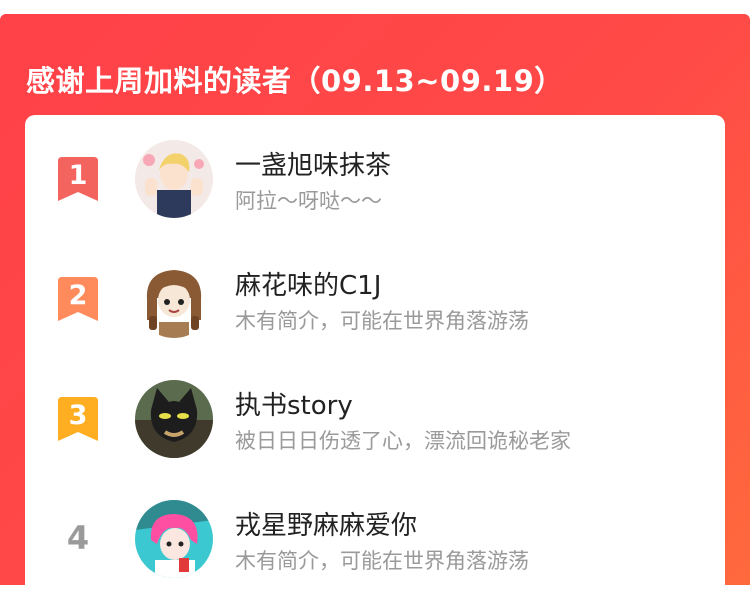 This screenshot has height=599, width=750. Describe the element at coordinates (308, 201) in the screenshot. I see `reader-description: 阿拉～呀哒～～` at that location.